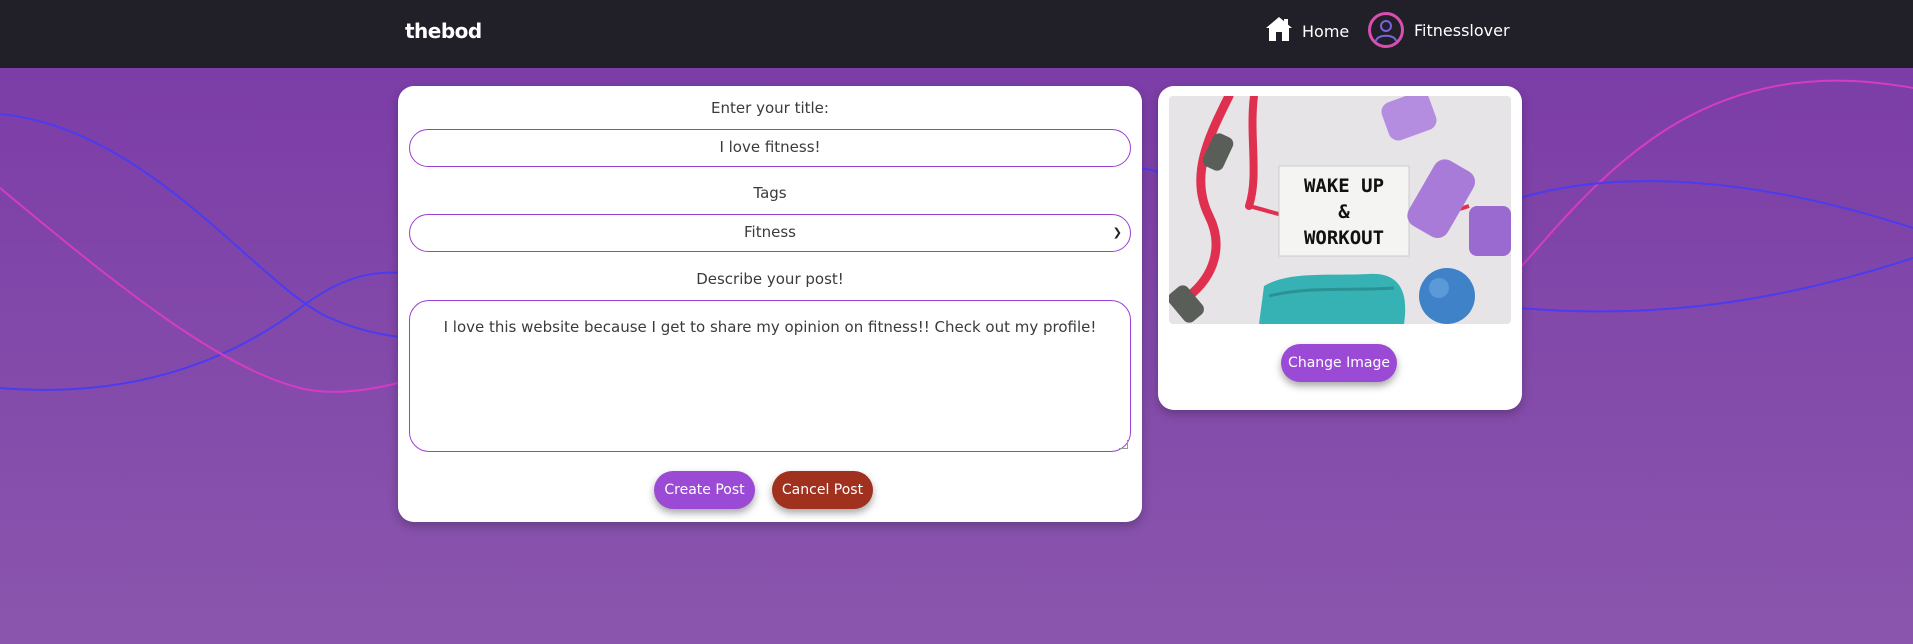 The height and width of the screenshot is (644, 1913). Describe the element at coordinates (1344, 212) in the screenshot. I see `lightbox-line2: &` at that location.